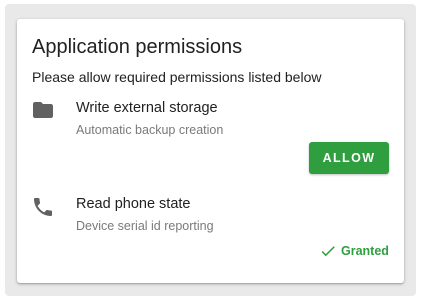 The image size is (421, 300). Describe the element at coordinates (43, 207) in the screenshot. I see `phone-icon` at that location.